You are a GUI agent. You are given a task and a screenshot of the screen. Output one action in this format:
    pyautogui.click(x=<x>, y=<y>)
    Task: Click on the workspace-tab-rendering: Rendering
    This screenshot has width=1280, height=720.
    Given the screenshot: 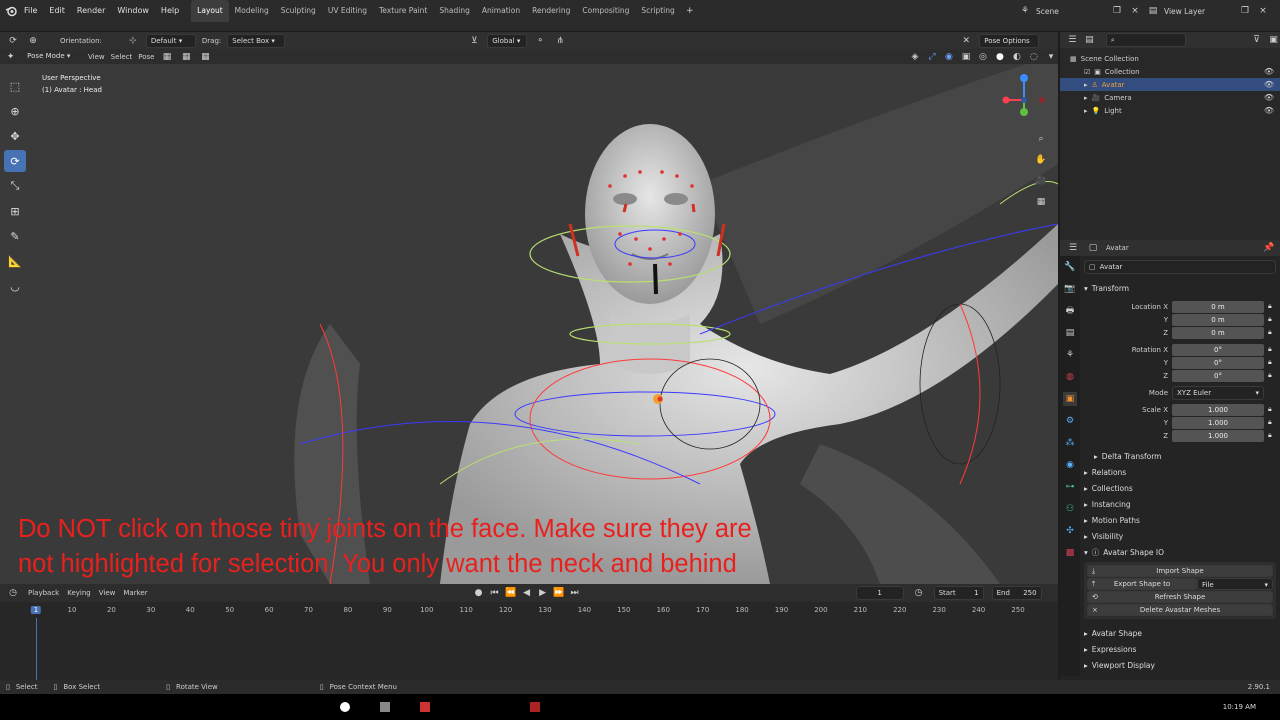 What is the action you would take?
    pyautogui.click(x=551, y=11)
    